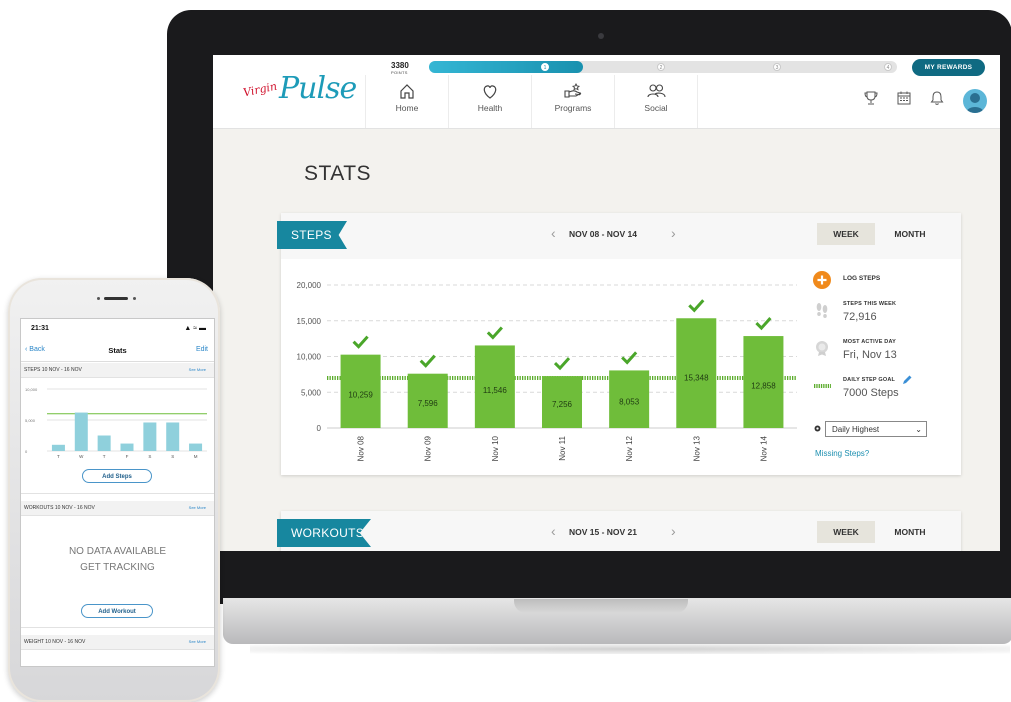 Image resolution: width=1011 pixels, height=702 pixels. Describe the element at coordinates (601, 36) in the screenshot. I see `webcam` at that location.